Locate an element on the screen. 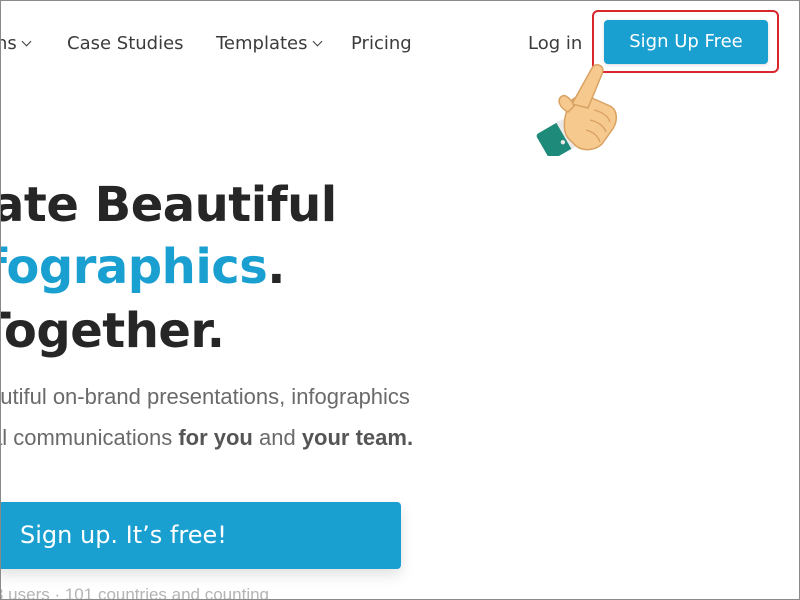  hero-line1-text: ate Beautiful is located at coordinates (168, 205).